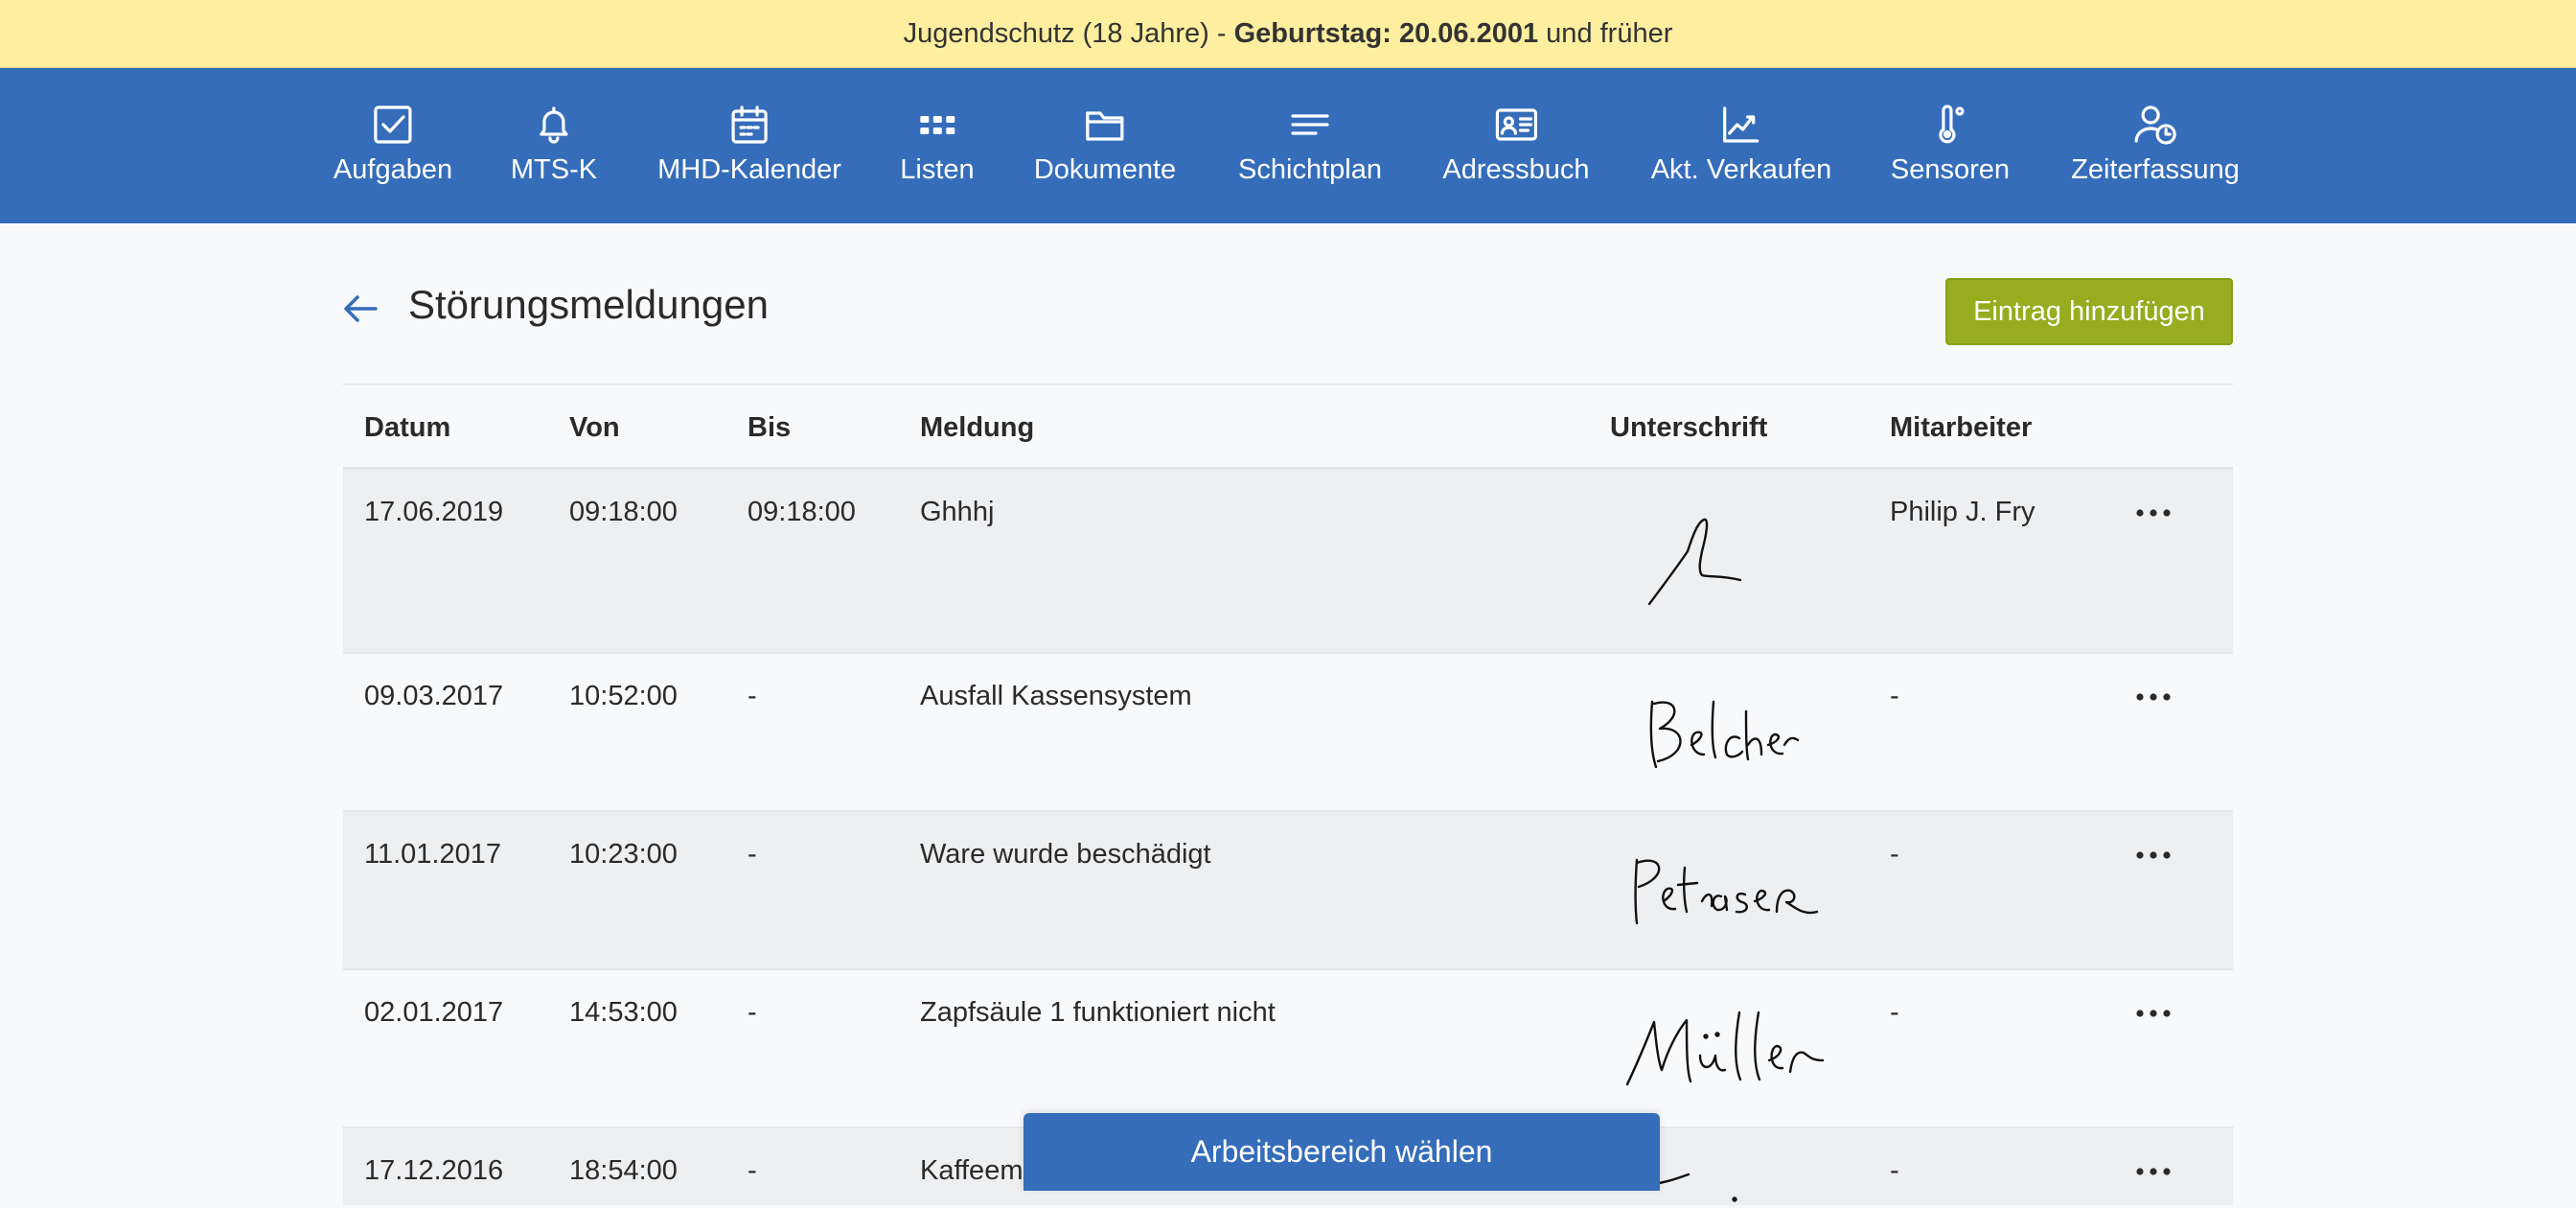 The width and height of the screenshot is (2576, 1208). Describe the element at coordinates (393, 150) in the screenshot. I see `nav-aufgaben: Aufgaben` at that location.